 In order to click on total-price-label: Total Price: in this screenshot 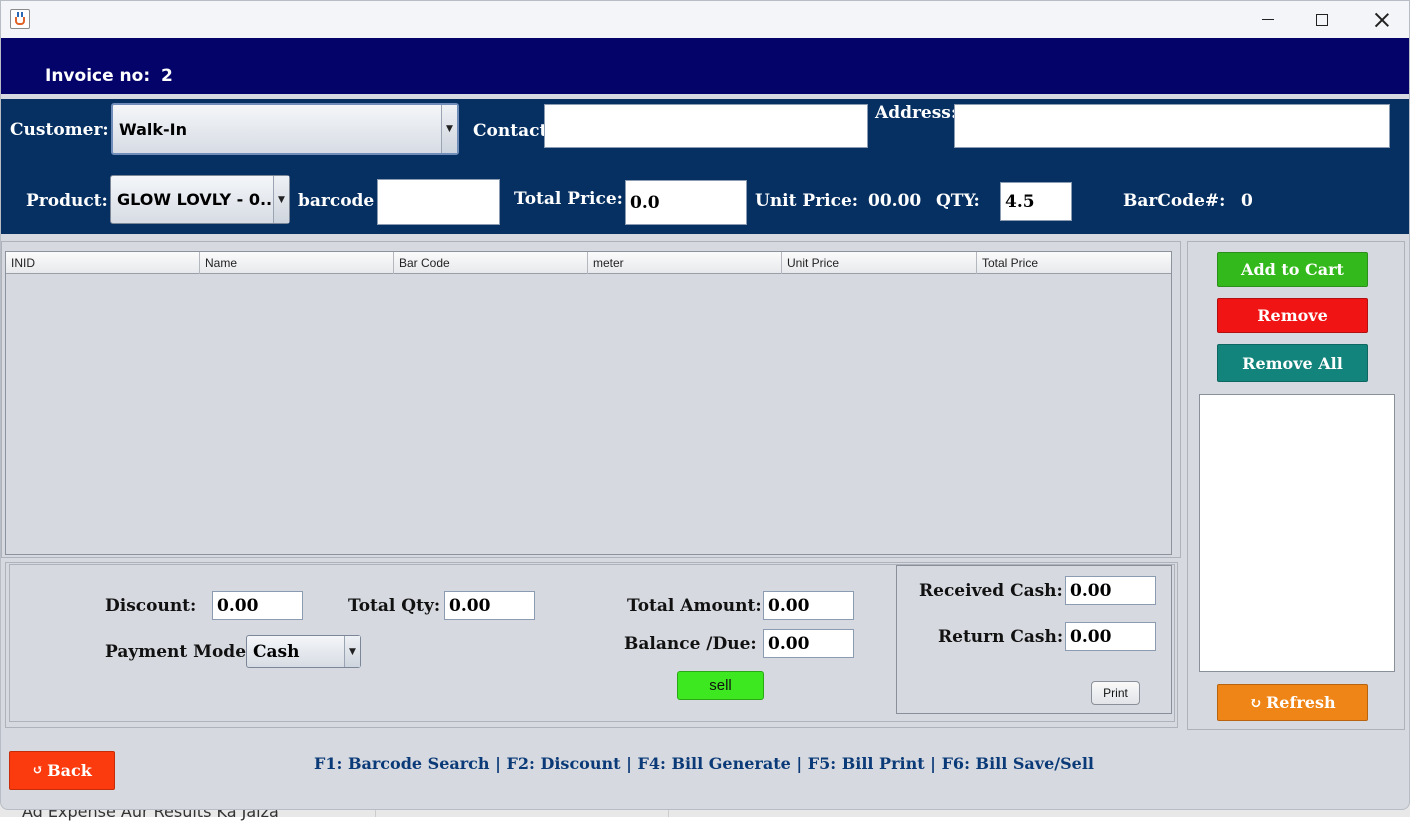, I will do `click(568, 199)`.